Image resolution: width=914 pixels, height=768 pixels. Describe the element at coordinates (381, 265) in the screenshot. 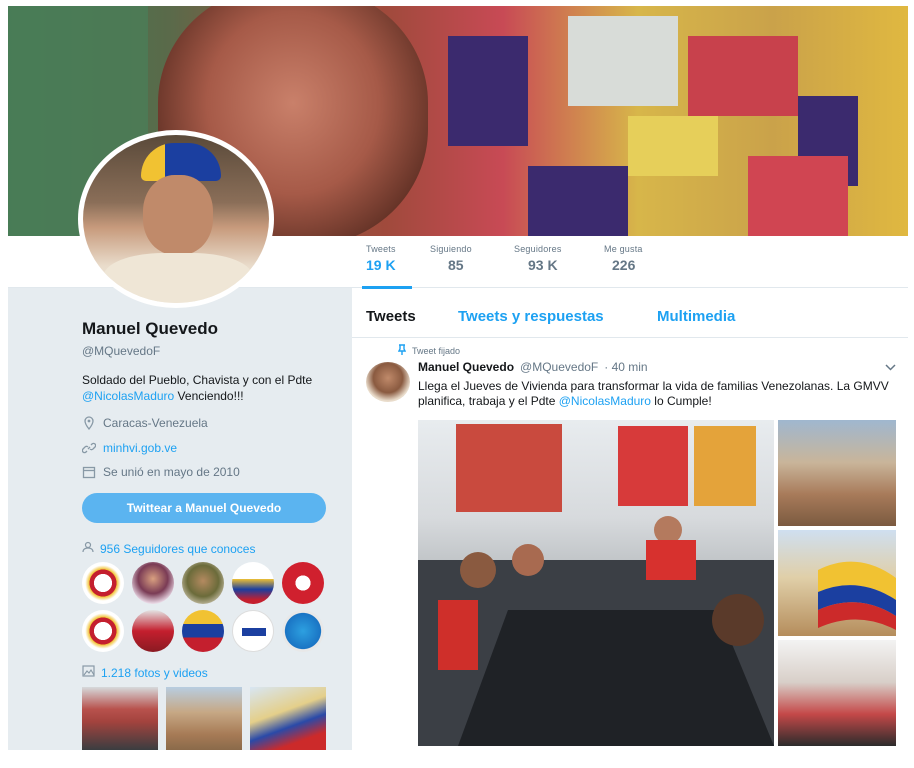

I see `stat-value: 19 K` at that location.